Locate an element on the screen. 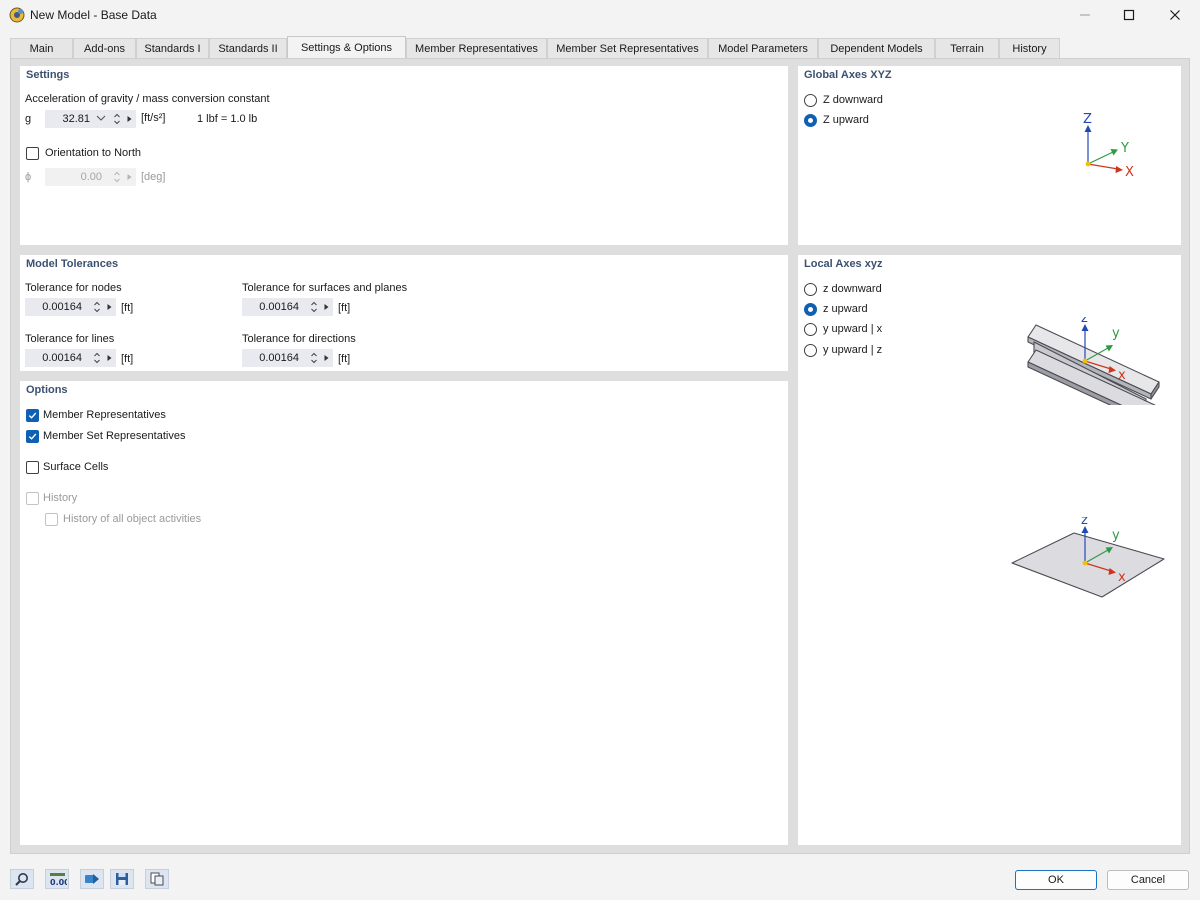 The height and width of the screenshot is (900, 1200). axis-z-label: Z is located at coordinates (1087, 119).